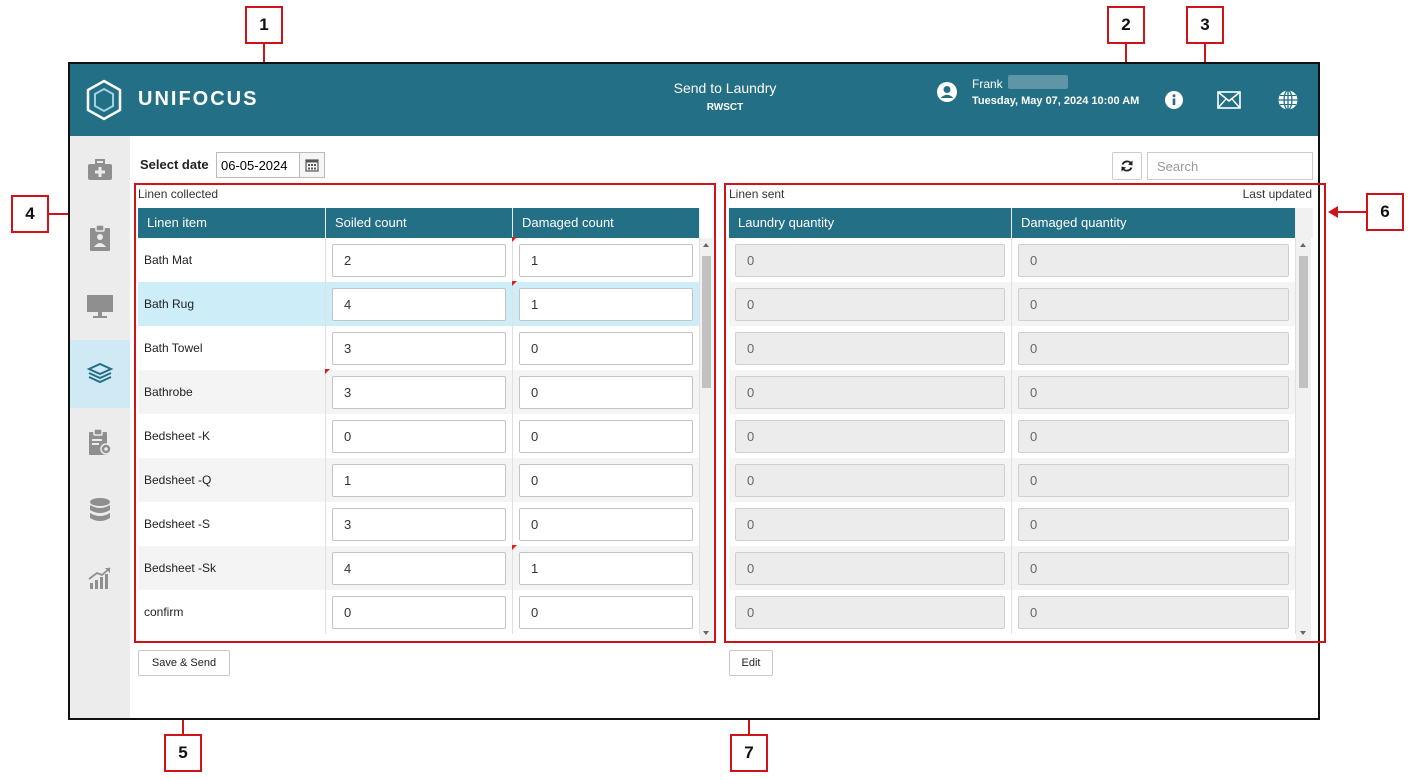 This screenshot has width=1414, height=780. What do you see at coordinates (232, 612) in the screenshot?
I see `linen-item-name: confirm` at bounding box center [232, 612].